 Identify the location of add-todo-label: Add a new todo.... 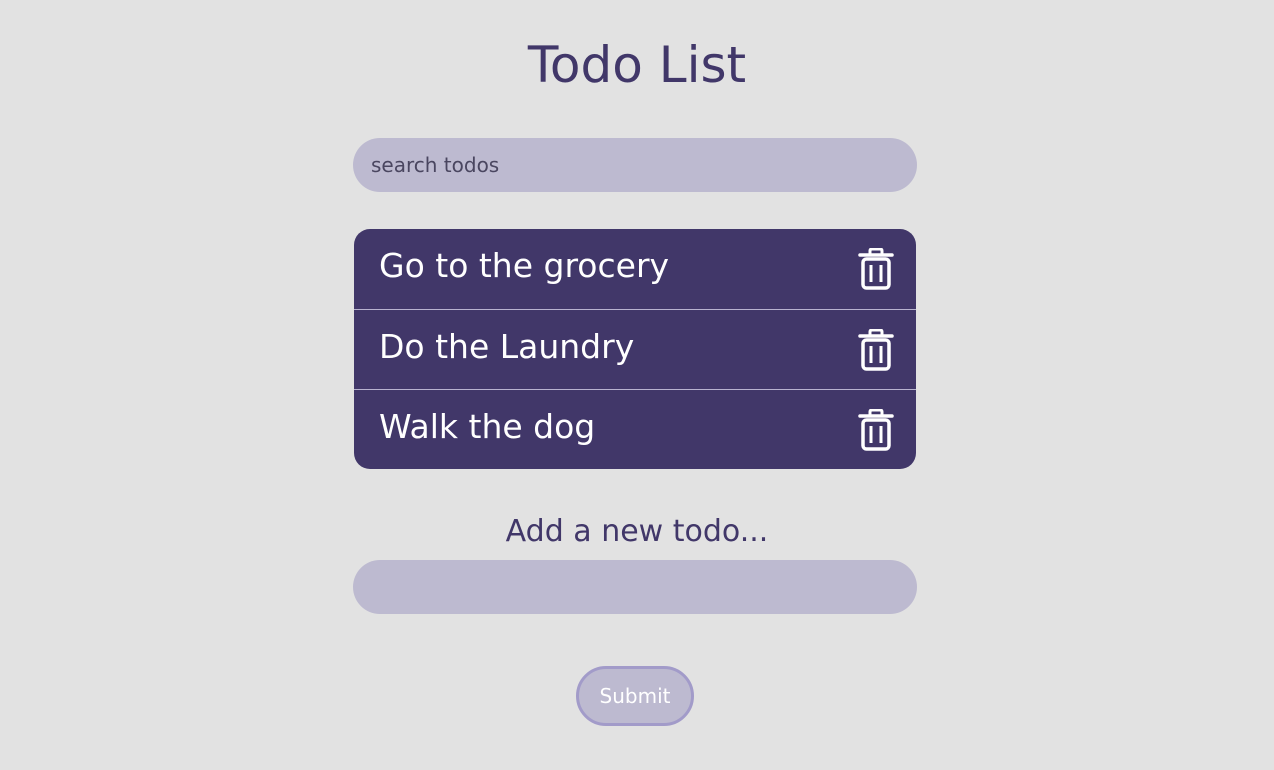
(637, 531).